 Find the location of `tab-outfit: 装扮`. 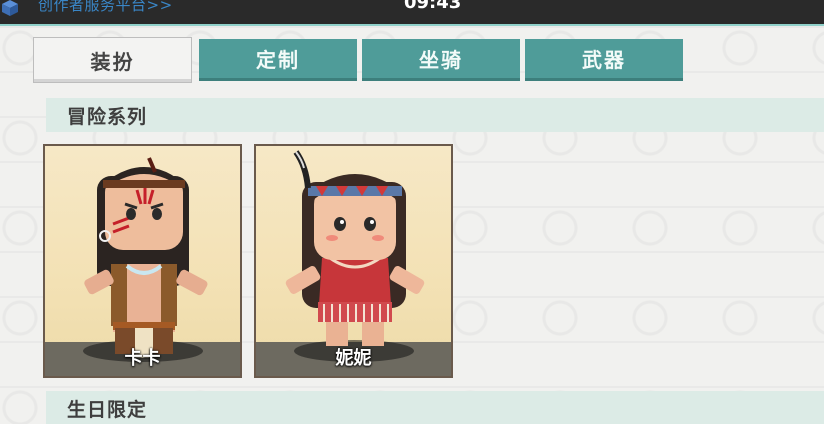

tab-outfit: 装扮 is located at coordinates (112, 60).